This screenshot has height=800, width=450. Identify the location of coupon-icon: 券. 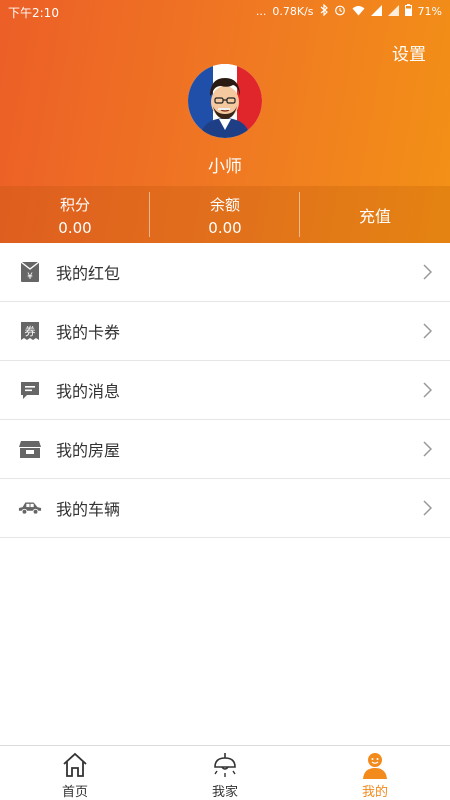
(30, 331).